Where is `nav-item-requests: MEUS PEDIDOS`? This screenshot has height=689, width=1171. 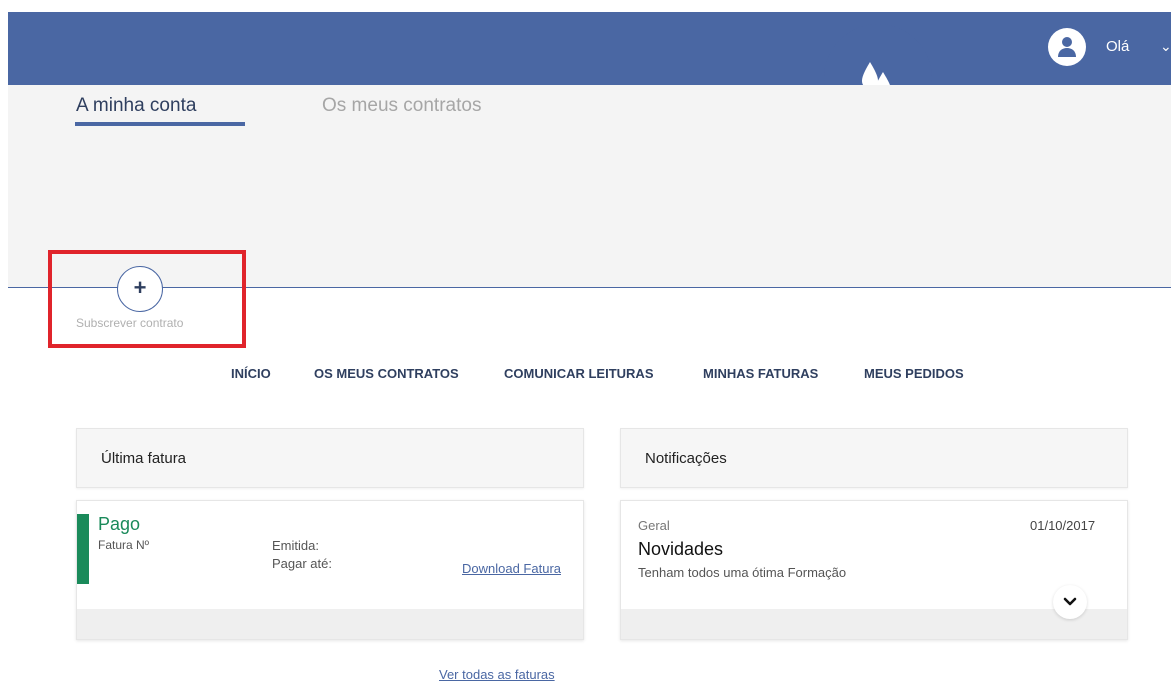
nav-item-requests: MEUS PEDIDOS is located at coordinates (914, 373).